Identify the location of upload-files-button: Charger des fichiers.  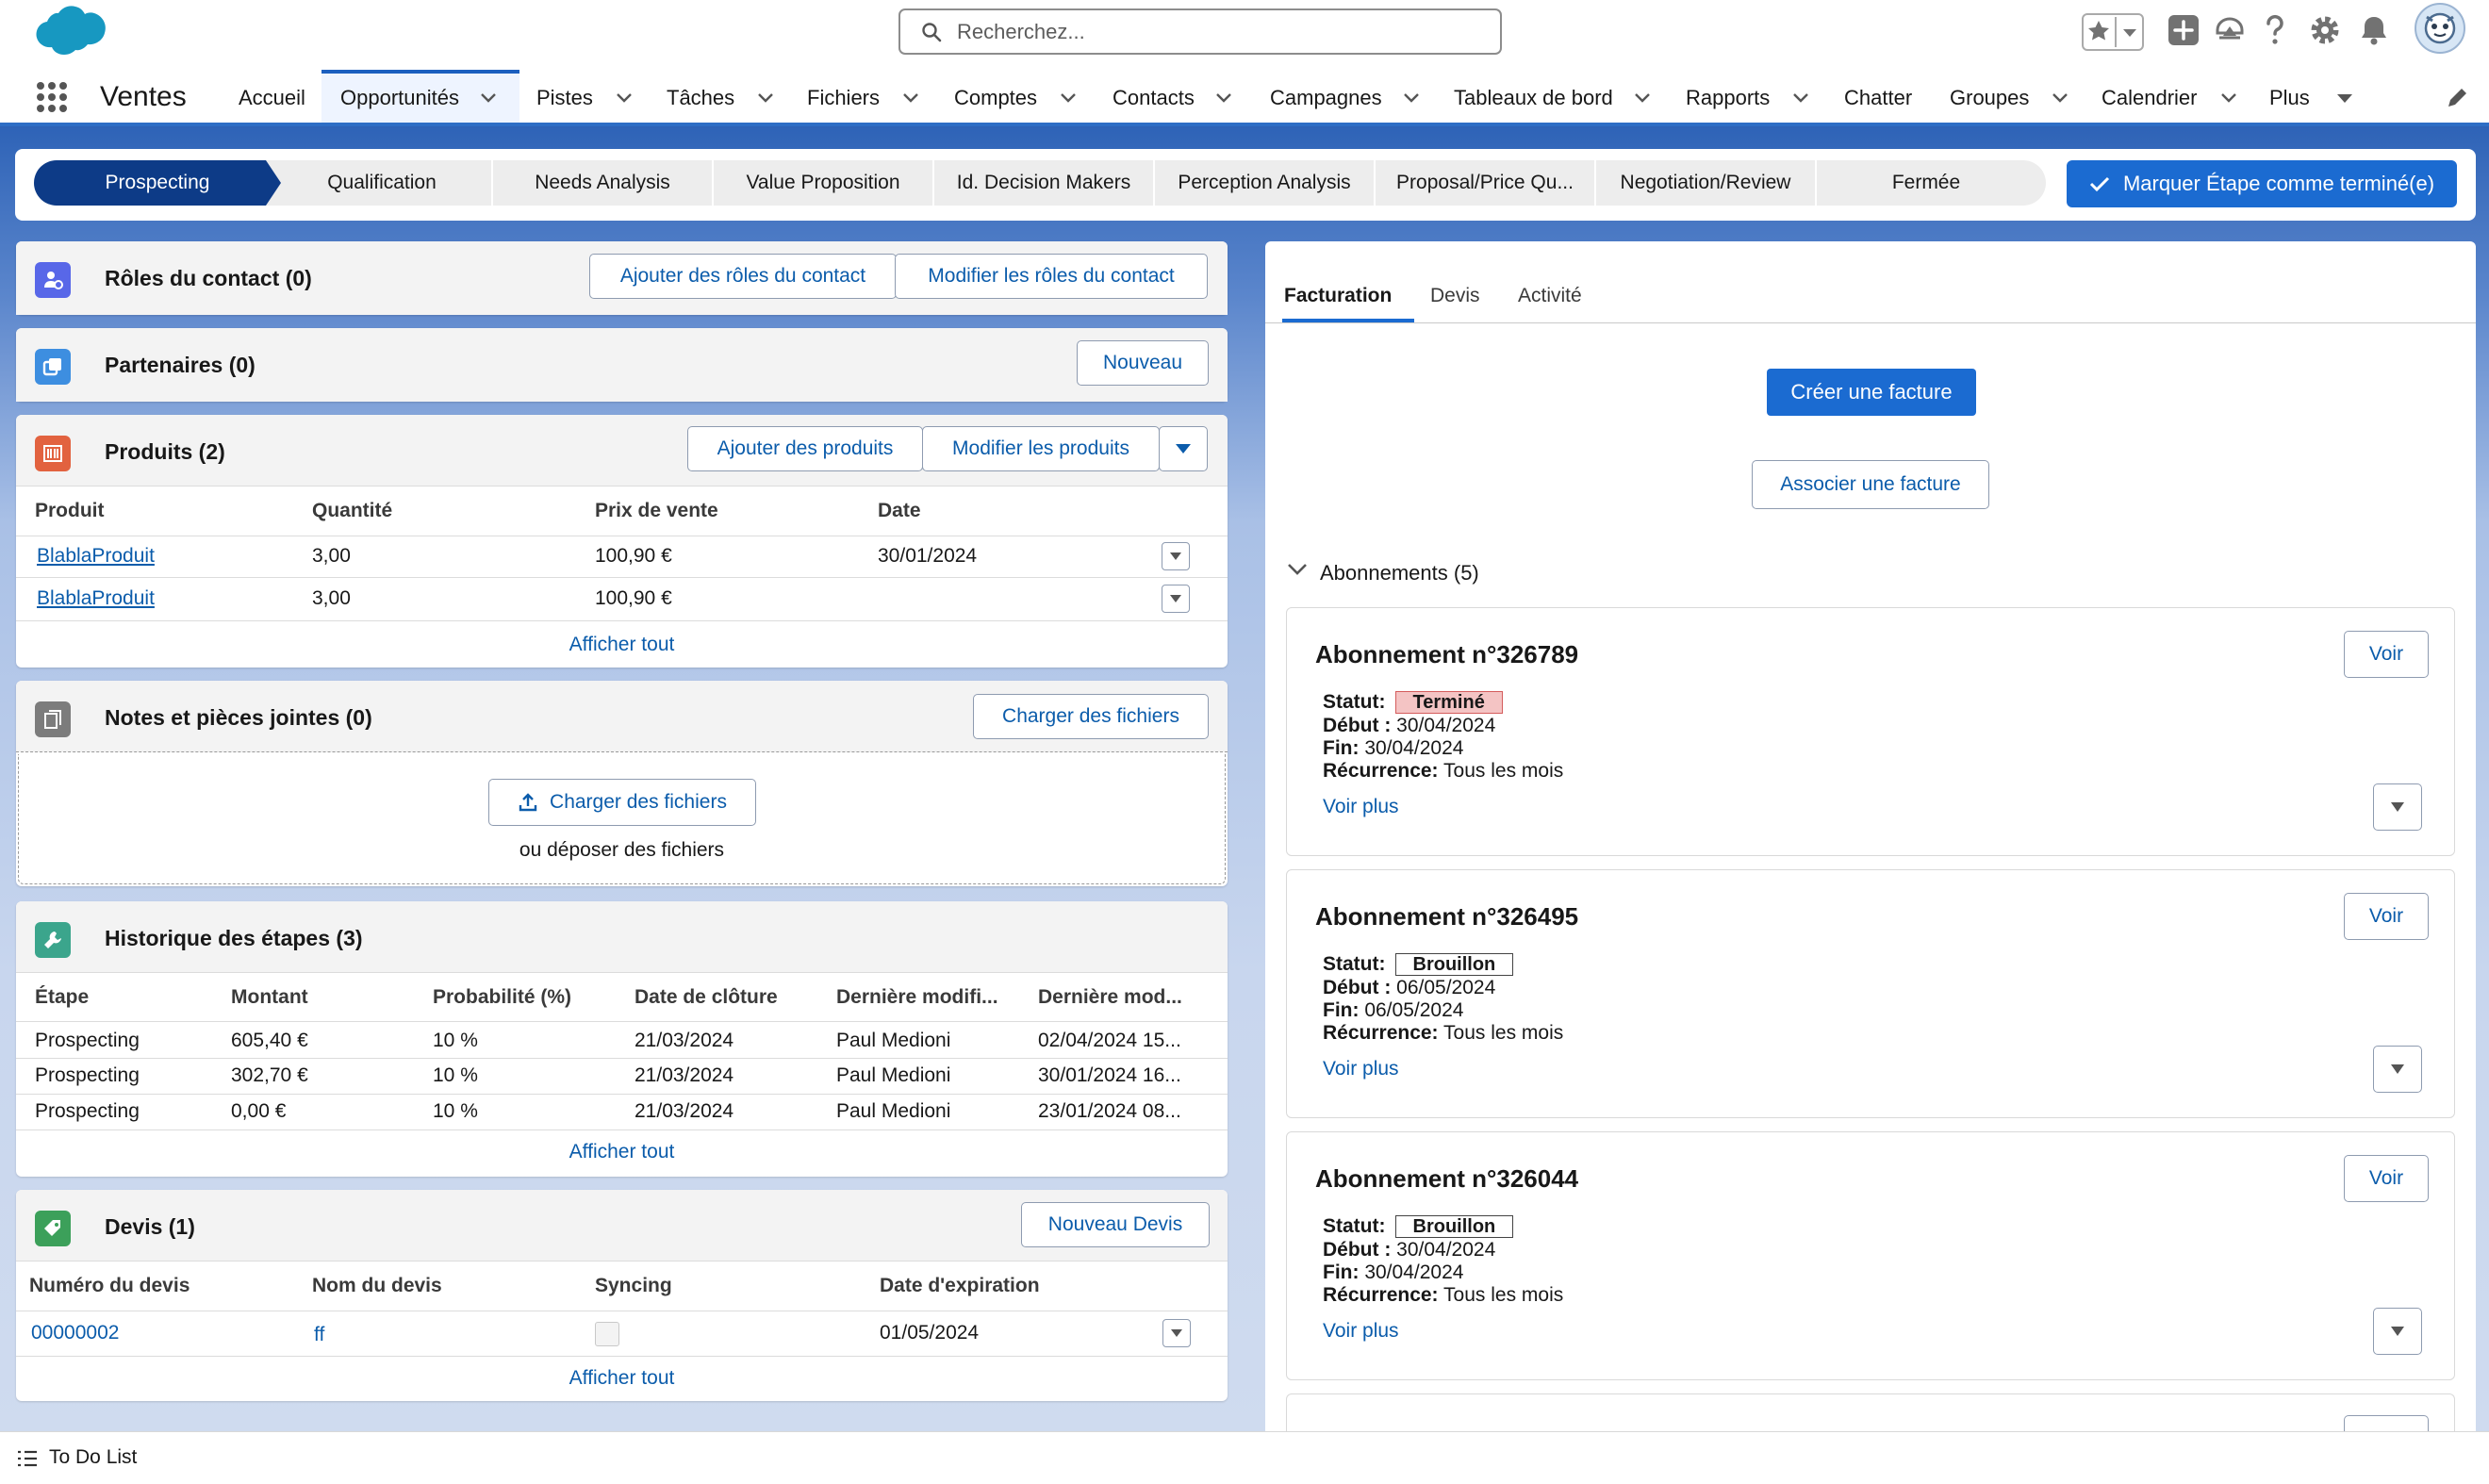
(1091, 716).